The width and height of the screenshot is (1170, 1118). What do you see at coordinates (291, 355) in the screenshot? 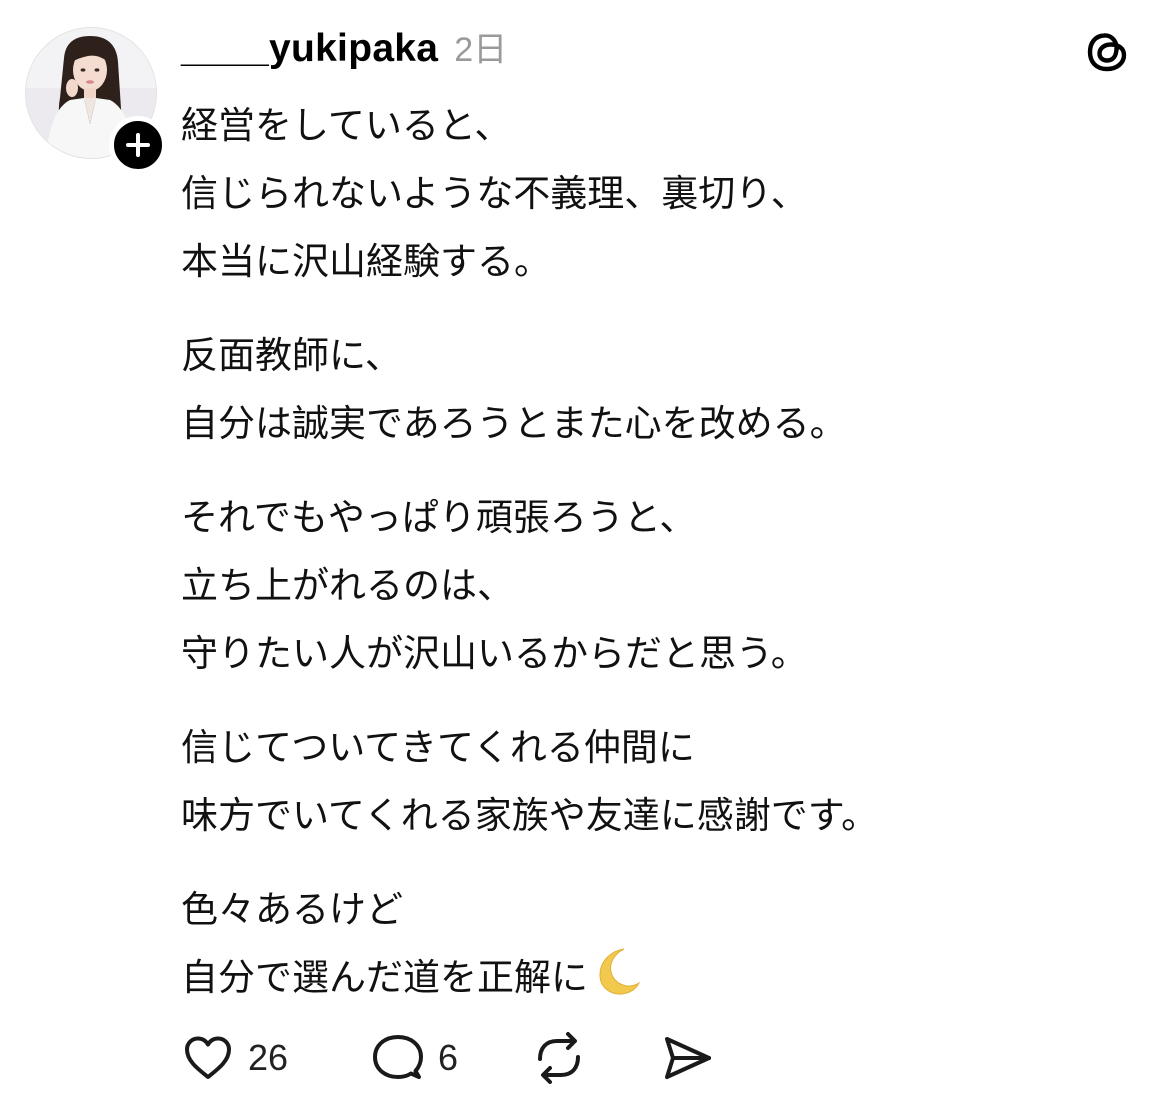
I see `text-line: 反面教師に、` at bounding box center [291, 355].